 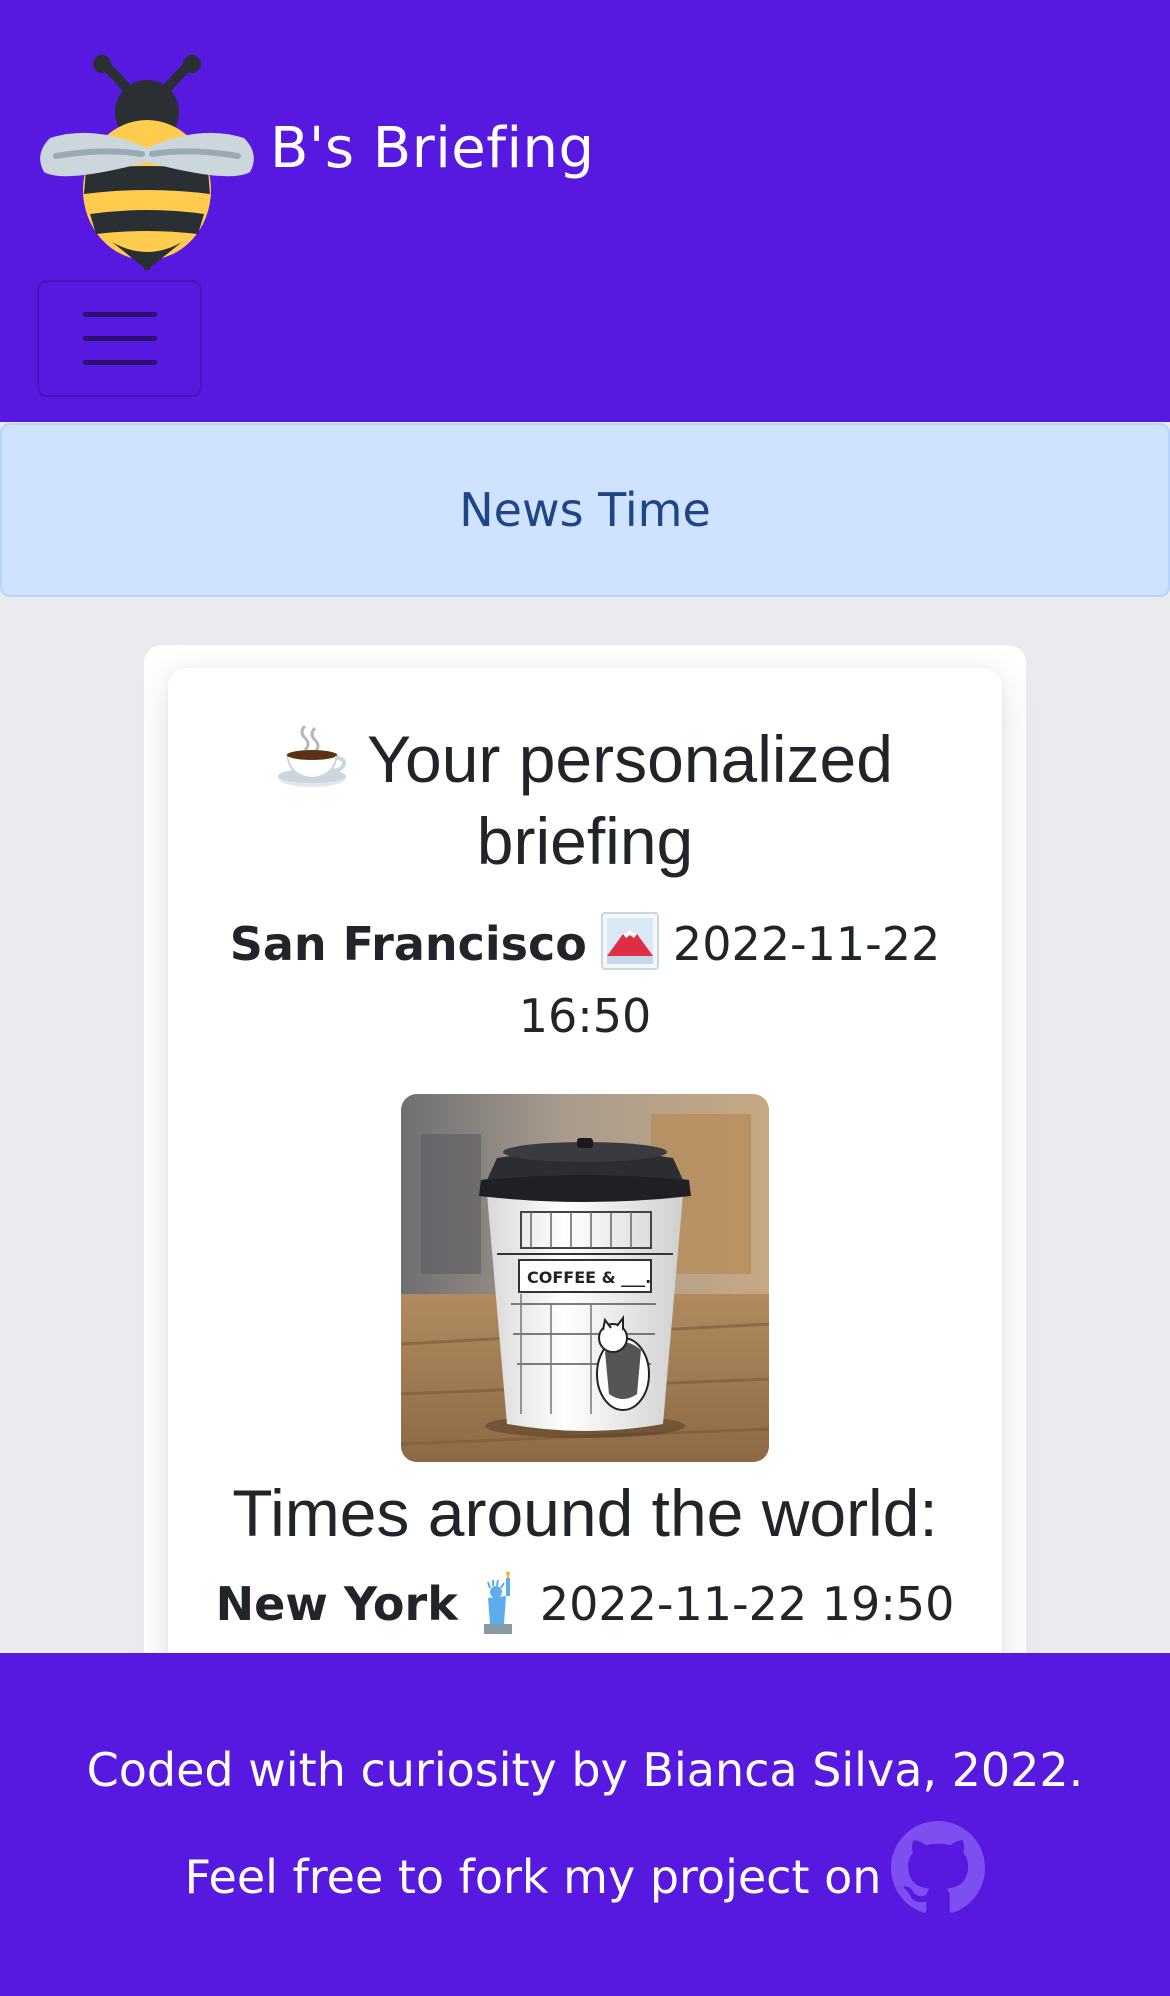 I want to click on bee-icon, so click(x=147, y=162).